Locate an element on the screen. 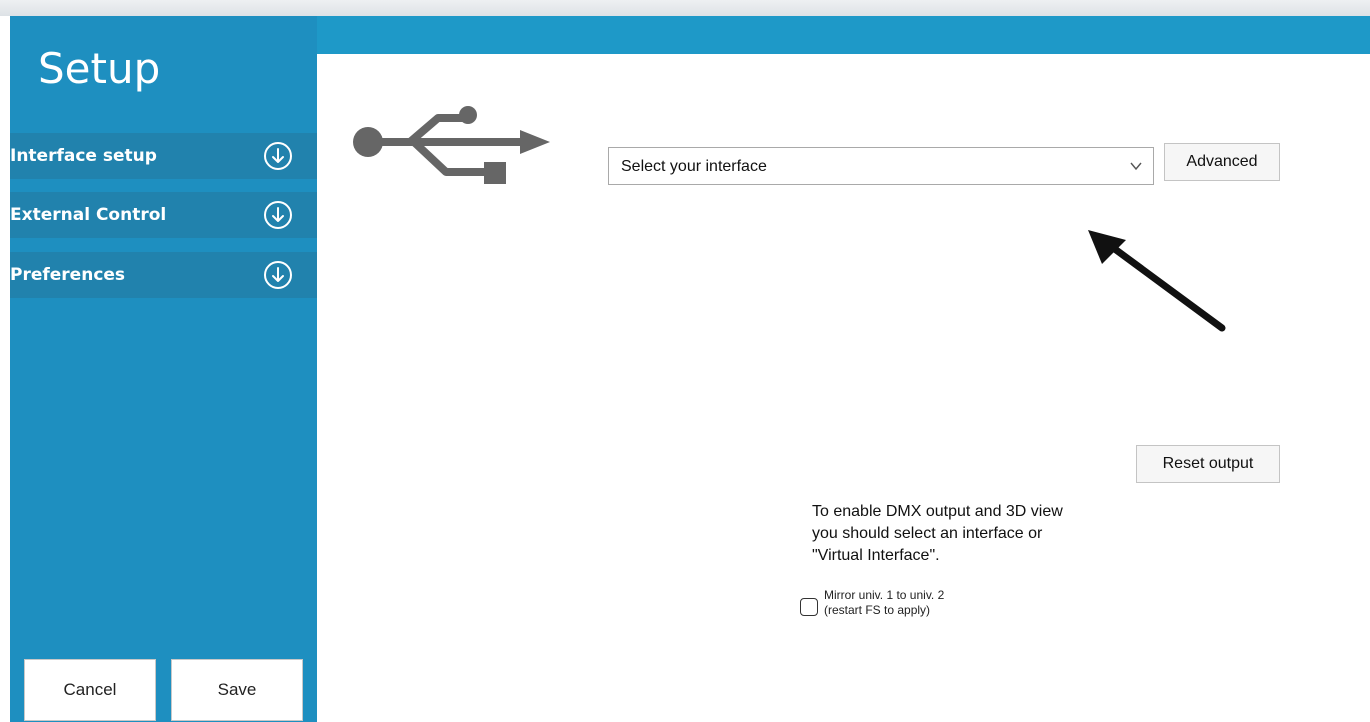 The width and height of the screenshot is (1370, 722). sidebar-item-external-control: External Control is located at coordinates (163, 215).